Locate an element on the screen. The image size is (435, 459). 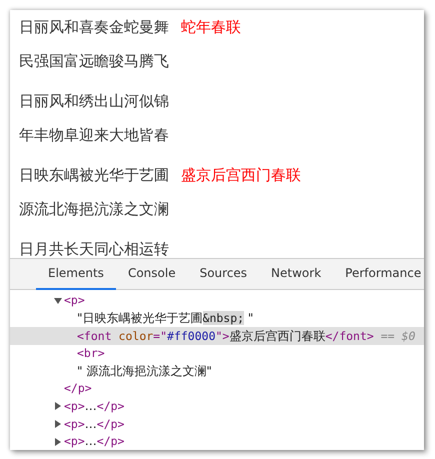
devtools-tab: Sources is located at coordinates (224, 274).